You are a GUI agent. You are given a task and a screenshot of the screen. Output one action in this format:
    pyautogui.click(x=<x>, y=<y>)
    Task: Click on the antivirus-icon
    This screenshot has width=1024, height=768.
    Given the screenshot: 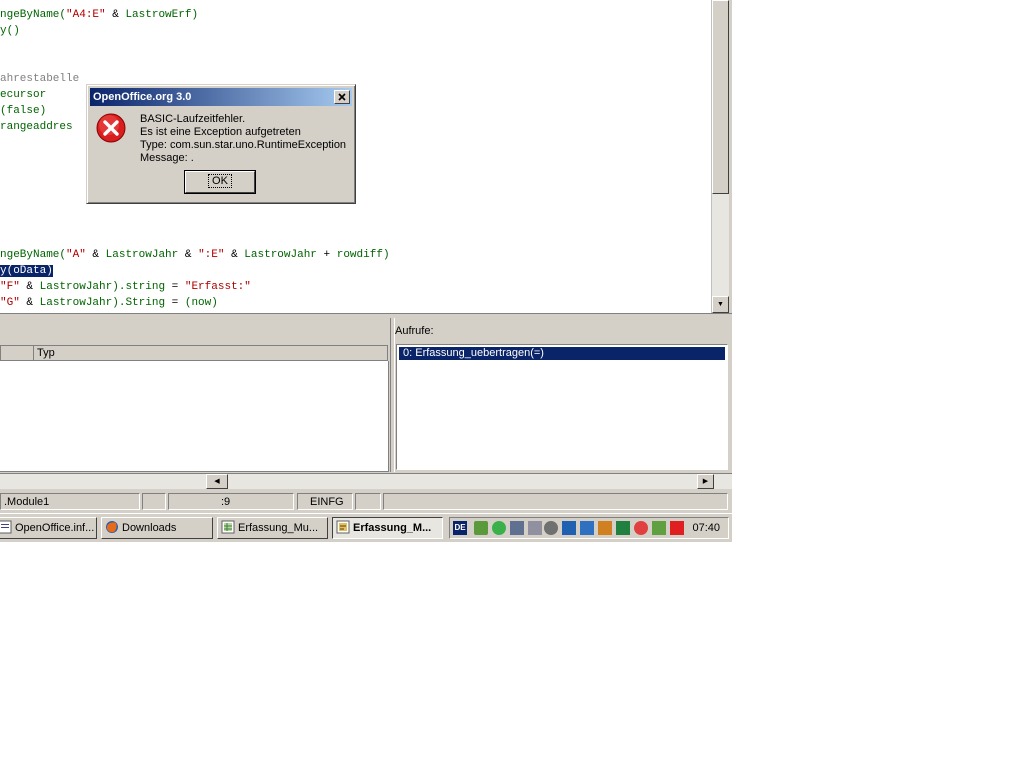 What is the action you would take?
    pyautogui.click(x=641, y=528)
    